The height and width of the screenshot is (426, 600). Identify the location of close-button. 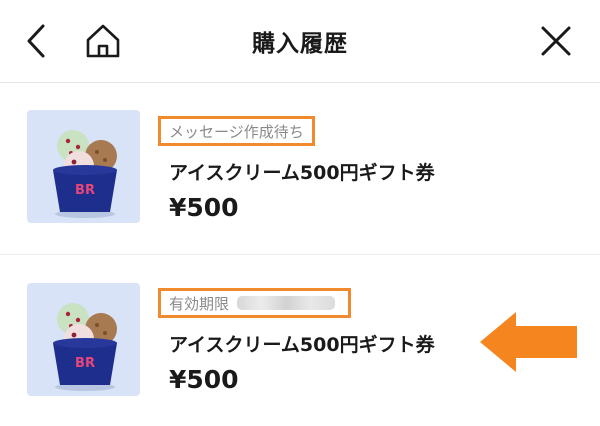
(556, 41).